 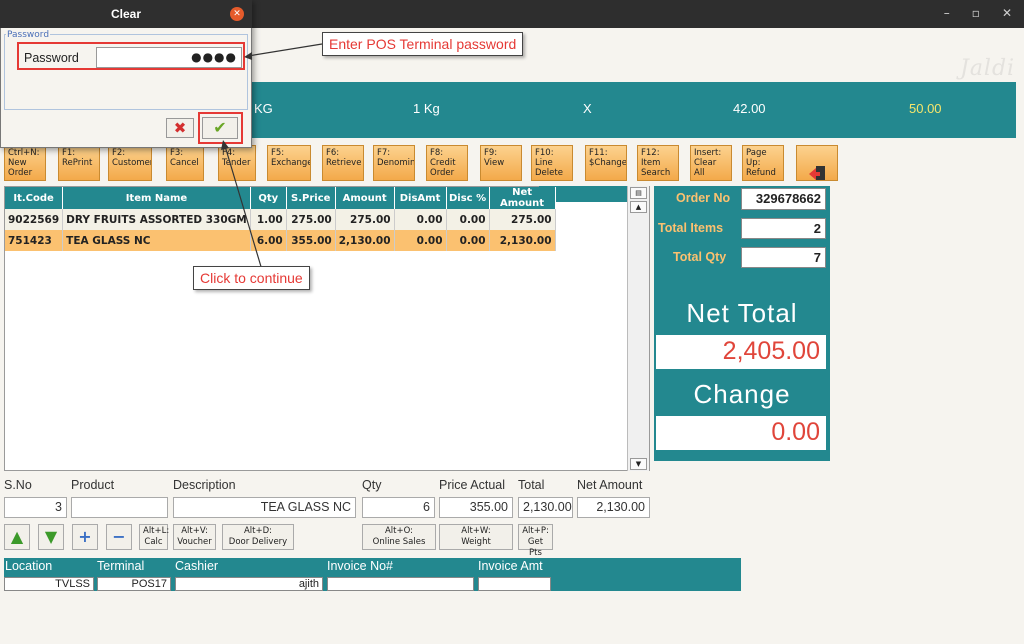 I want to click on voucher-button: Alt+V: Voucher, so click(x=194, y=537).